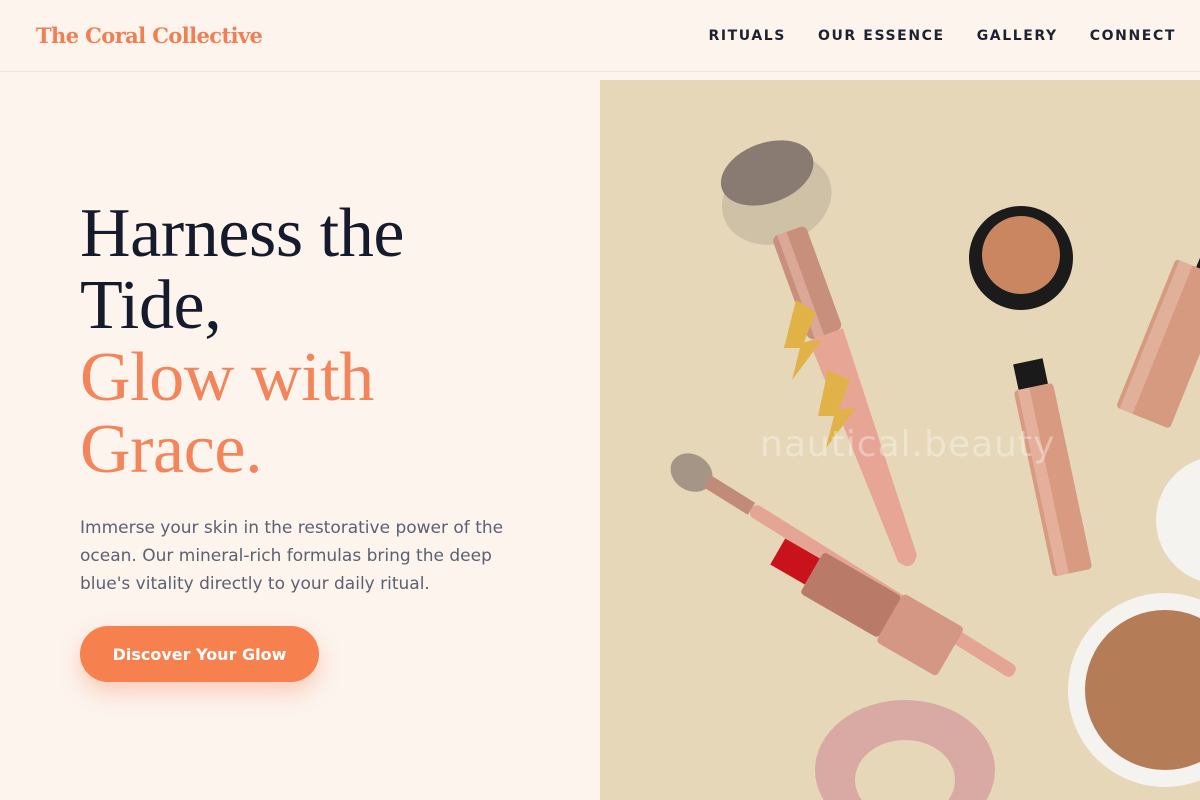  Describe the element at coordinates (199, 654) in the screenshot. I see `discover-your-glow-button: Discover Your Glow` at that location.